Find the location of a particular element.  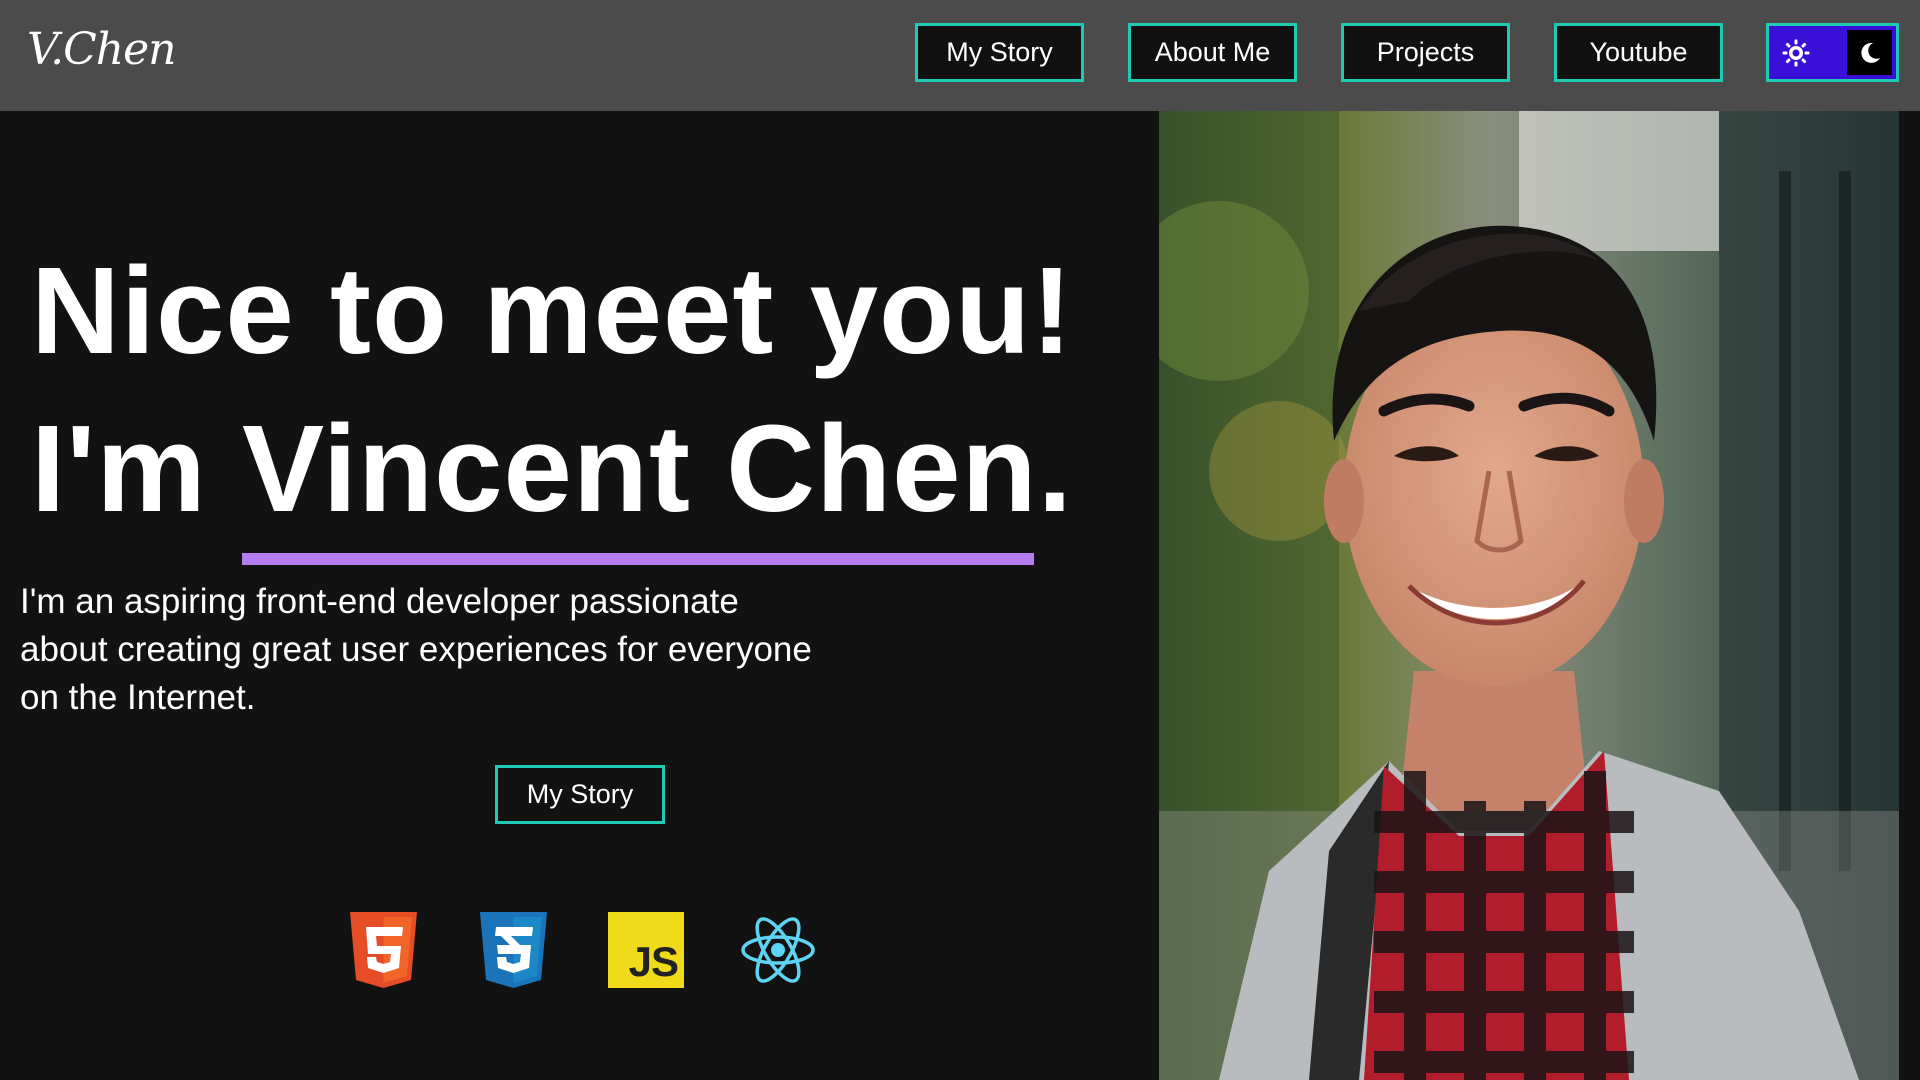

name-text: Vincent Chen is located at coordinates (639, 469).